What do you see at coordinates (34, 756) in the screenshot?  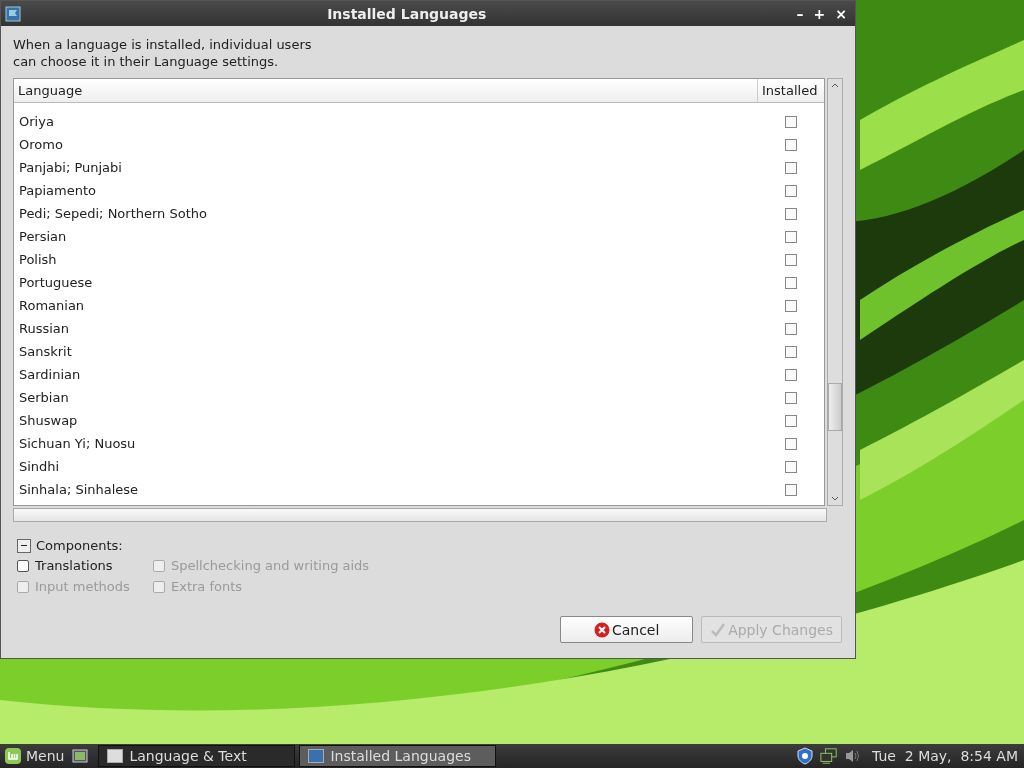 I see `menu-button: Menu` at bounding box center [34, 756].